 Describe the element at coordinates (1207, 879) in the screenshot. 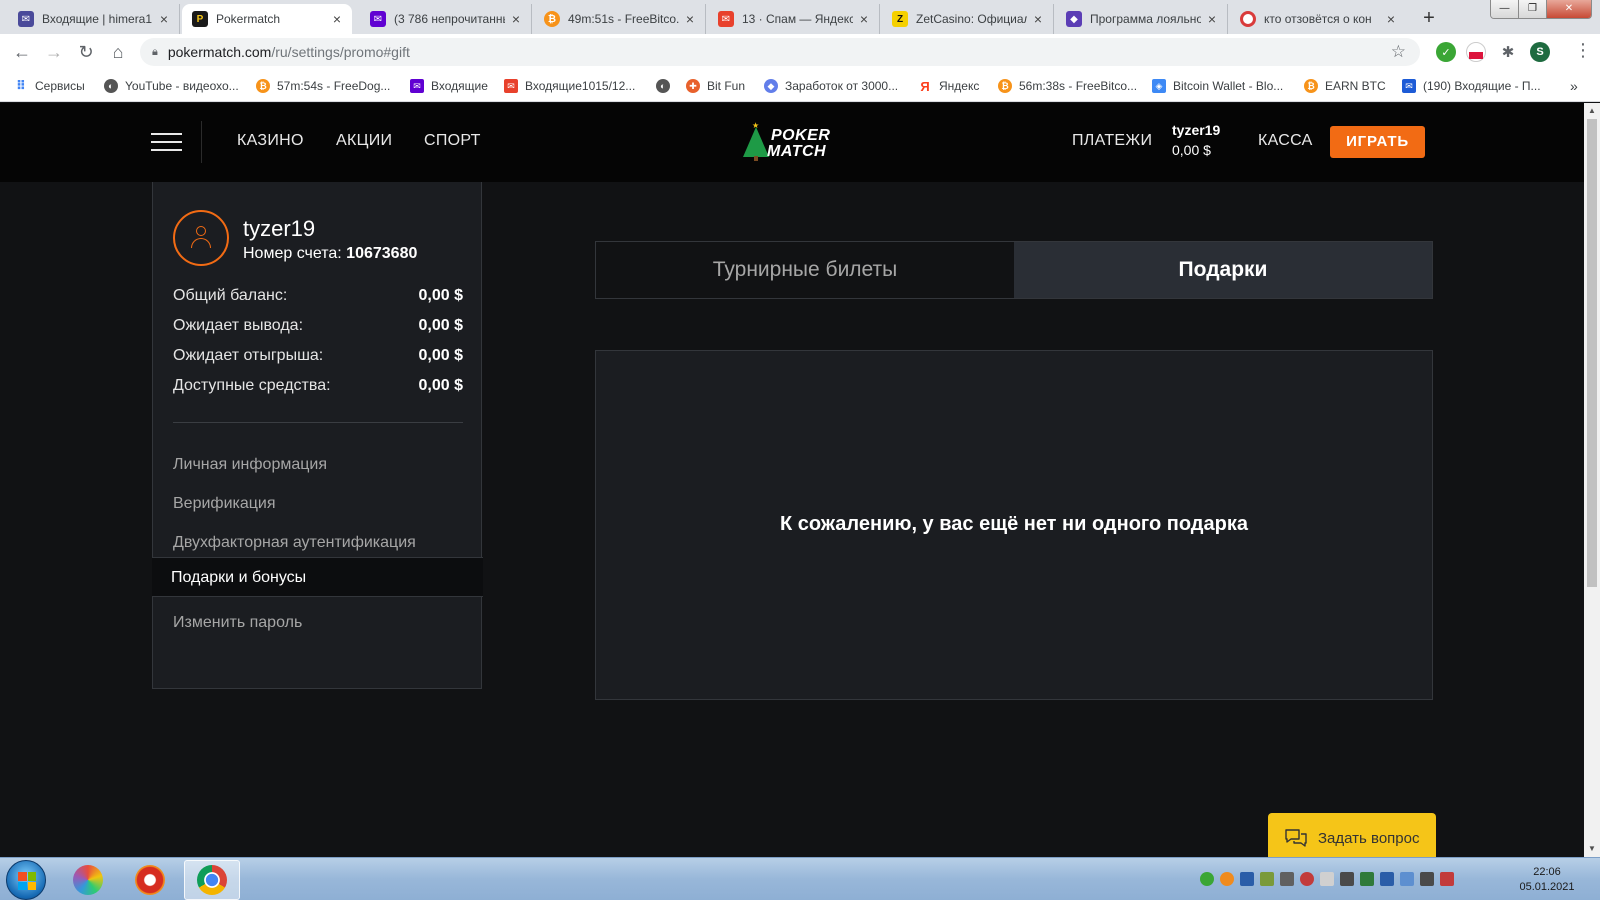

I see `tray-leaf-icon` at that location.